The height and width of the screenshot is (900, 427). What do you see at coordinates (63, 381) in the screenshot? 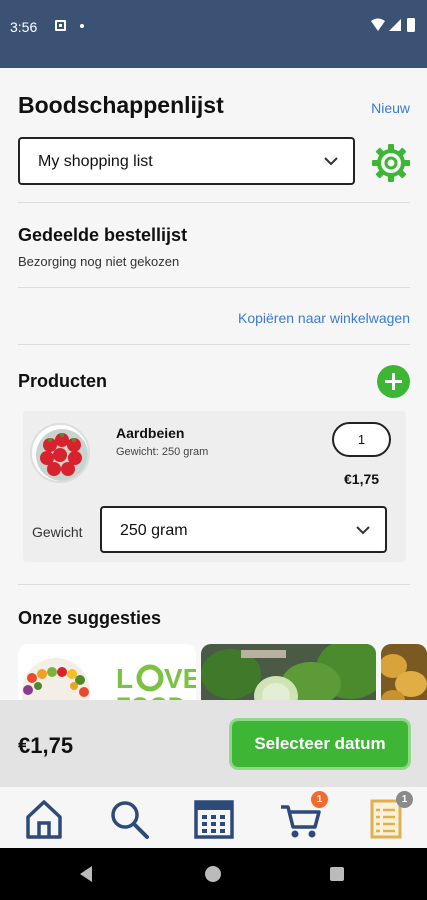
I see `products-title: Producten` at bounding box center [63, 381].